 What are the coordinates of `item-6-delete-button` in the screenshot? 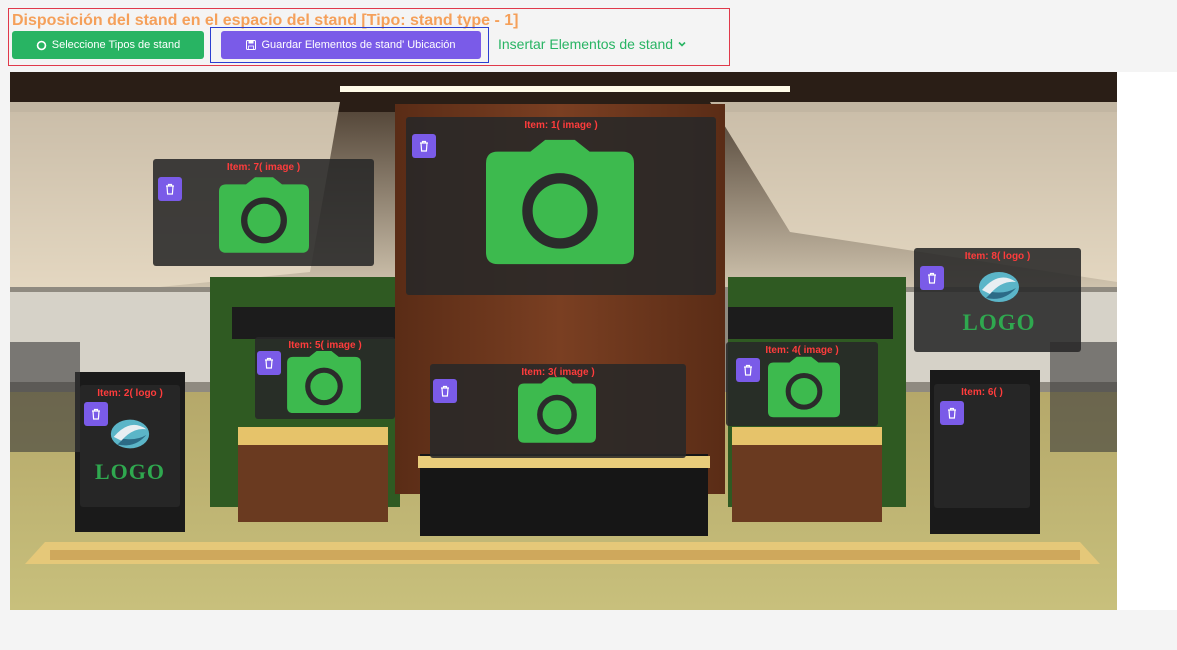 It's located at (952, 413).